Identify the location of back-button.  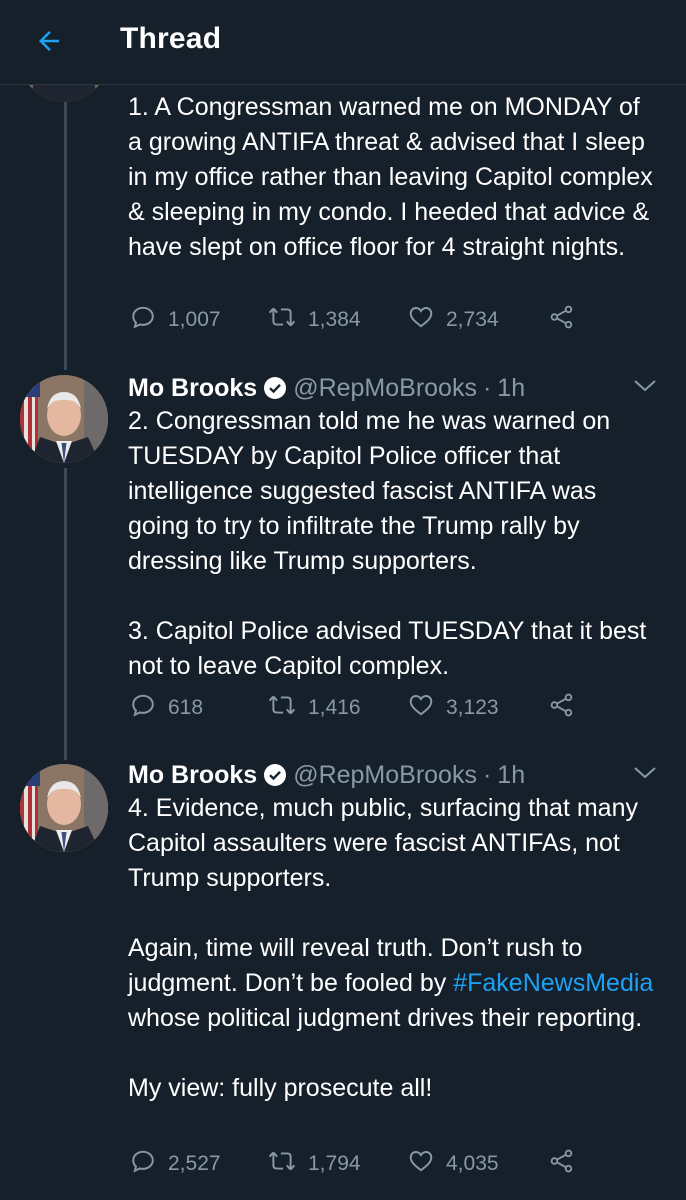
(49, 43).